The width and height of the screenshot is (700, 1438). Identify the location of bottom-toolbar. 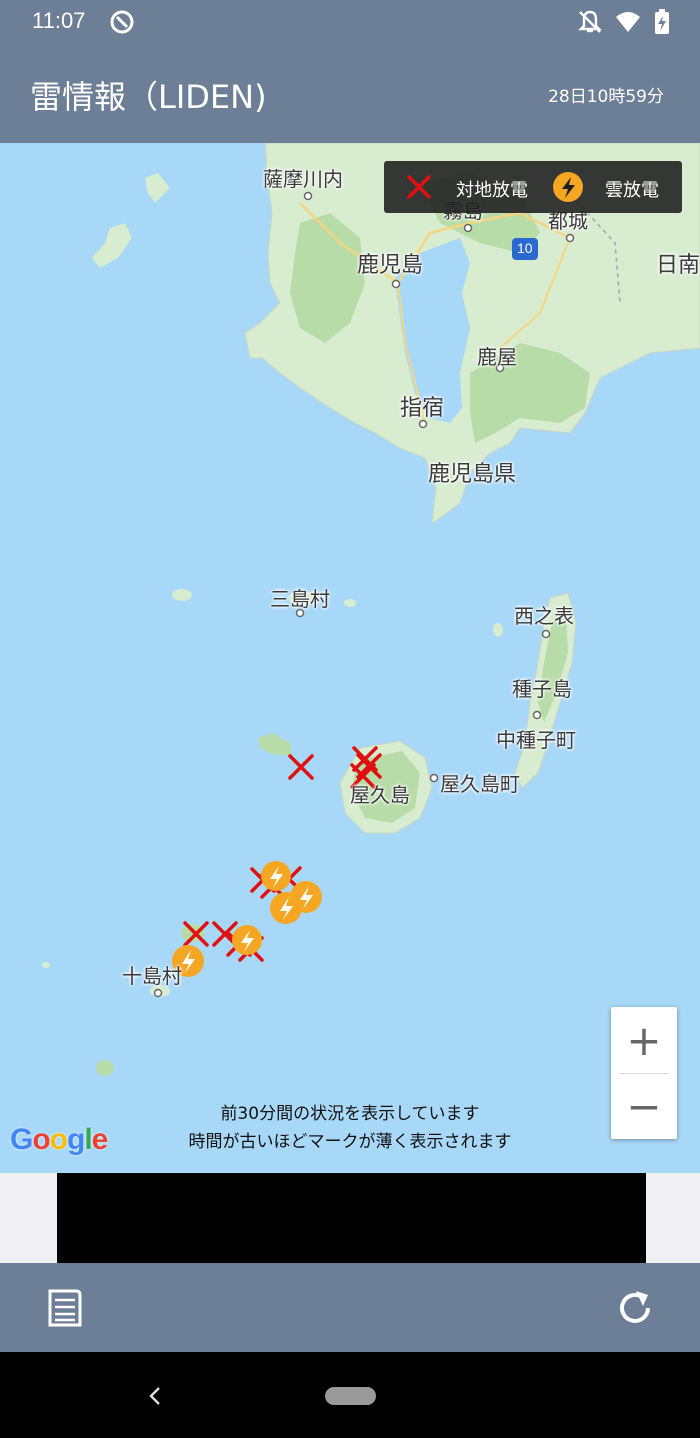
(350, 1307).